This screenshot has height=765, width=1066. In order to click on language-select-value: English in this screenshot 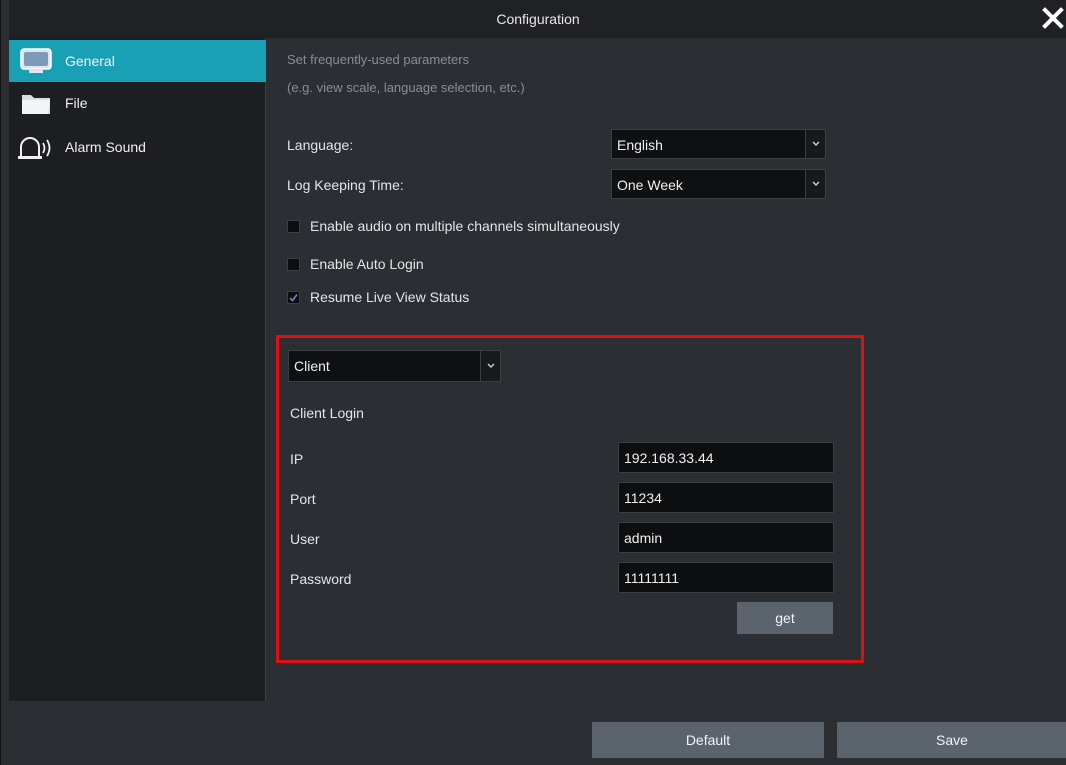, I will do `click(640, 145)`.